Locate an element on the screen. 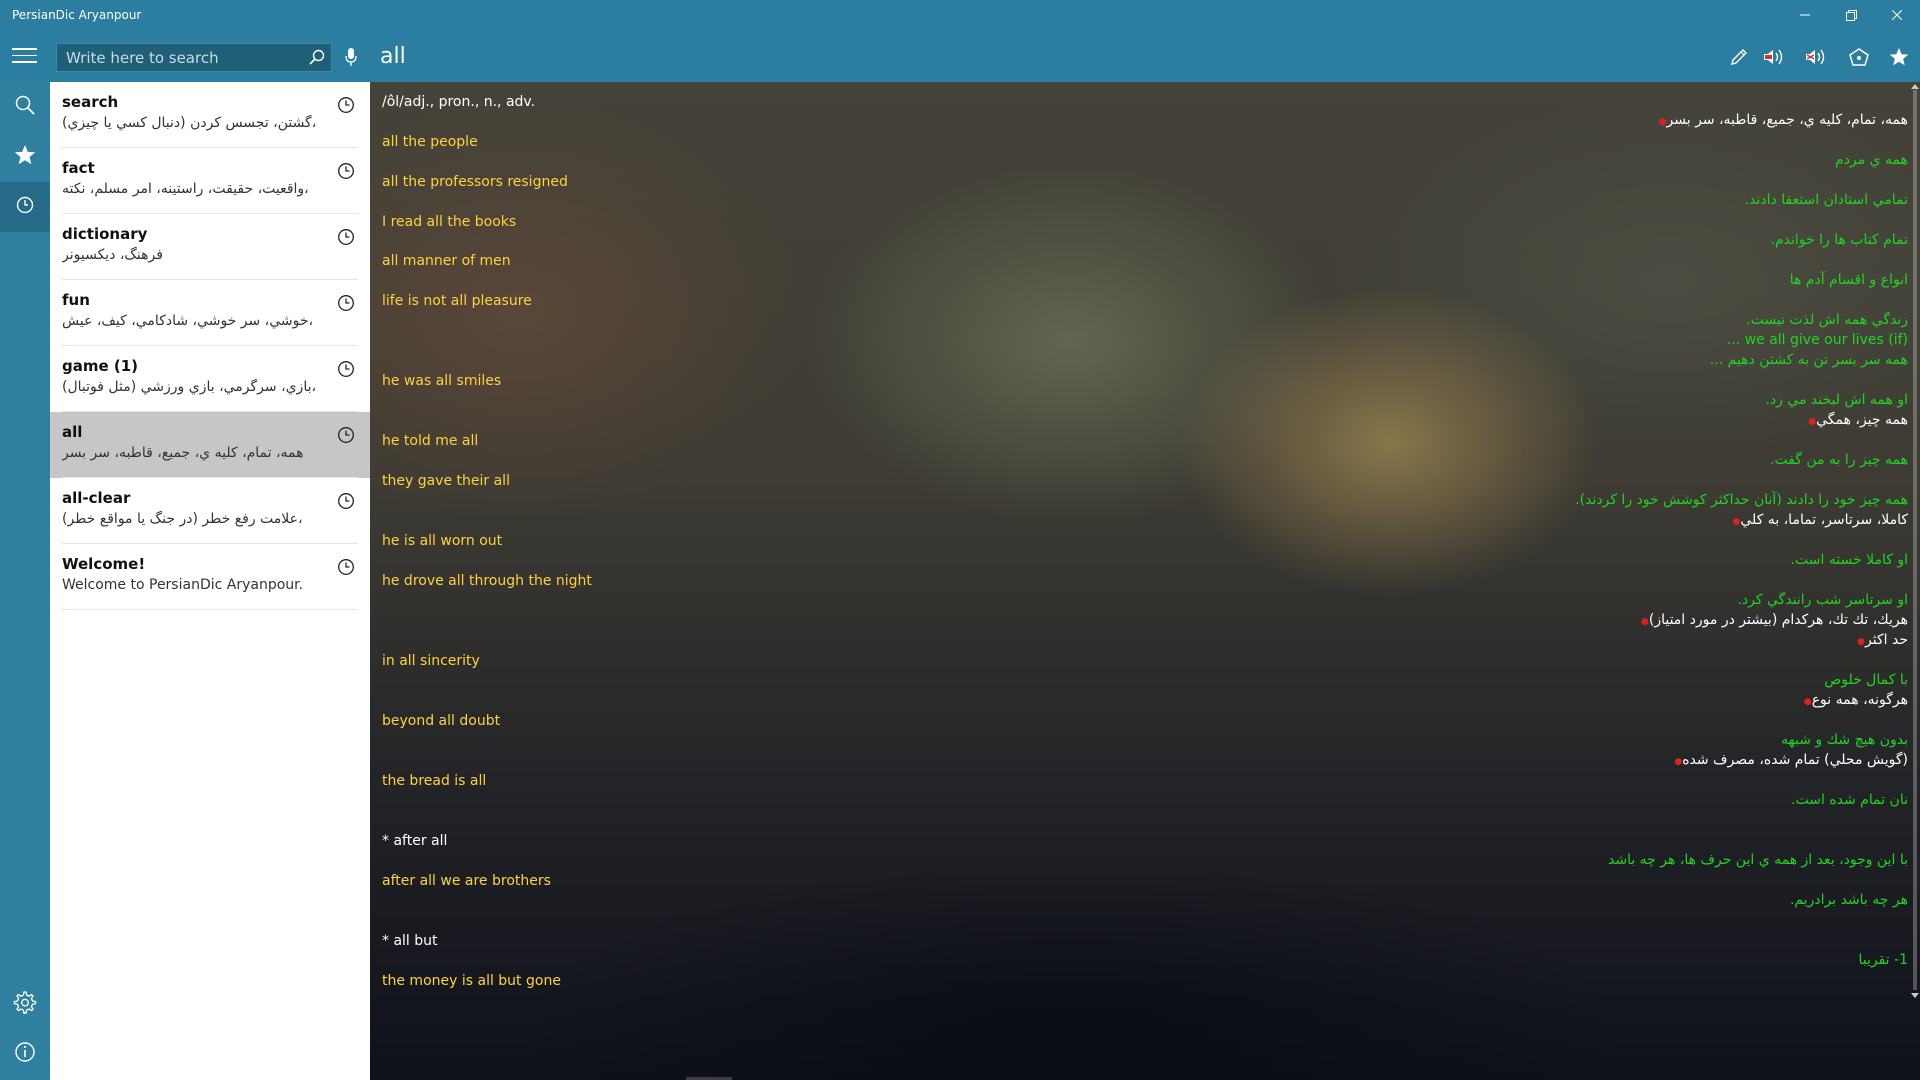 This screenshot has width=1920, height=1080. example-en: he is all worn out is located at coordinates (442, 541).